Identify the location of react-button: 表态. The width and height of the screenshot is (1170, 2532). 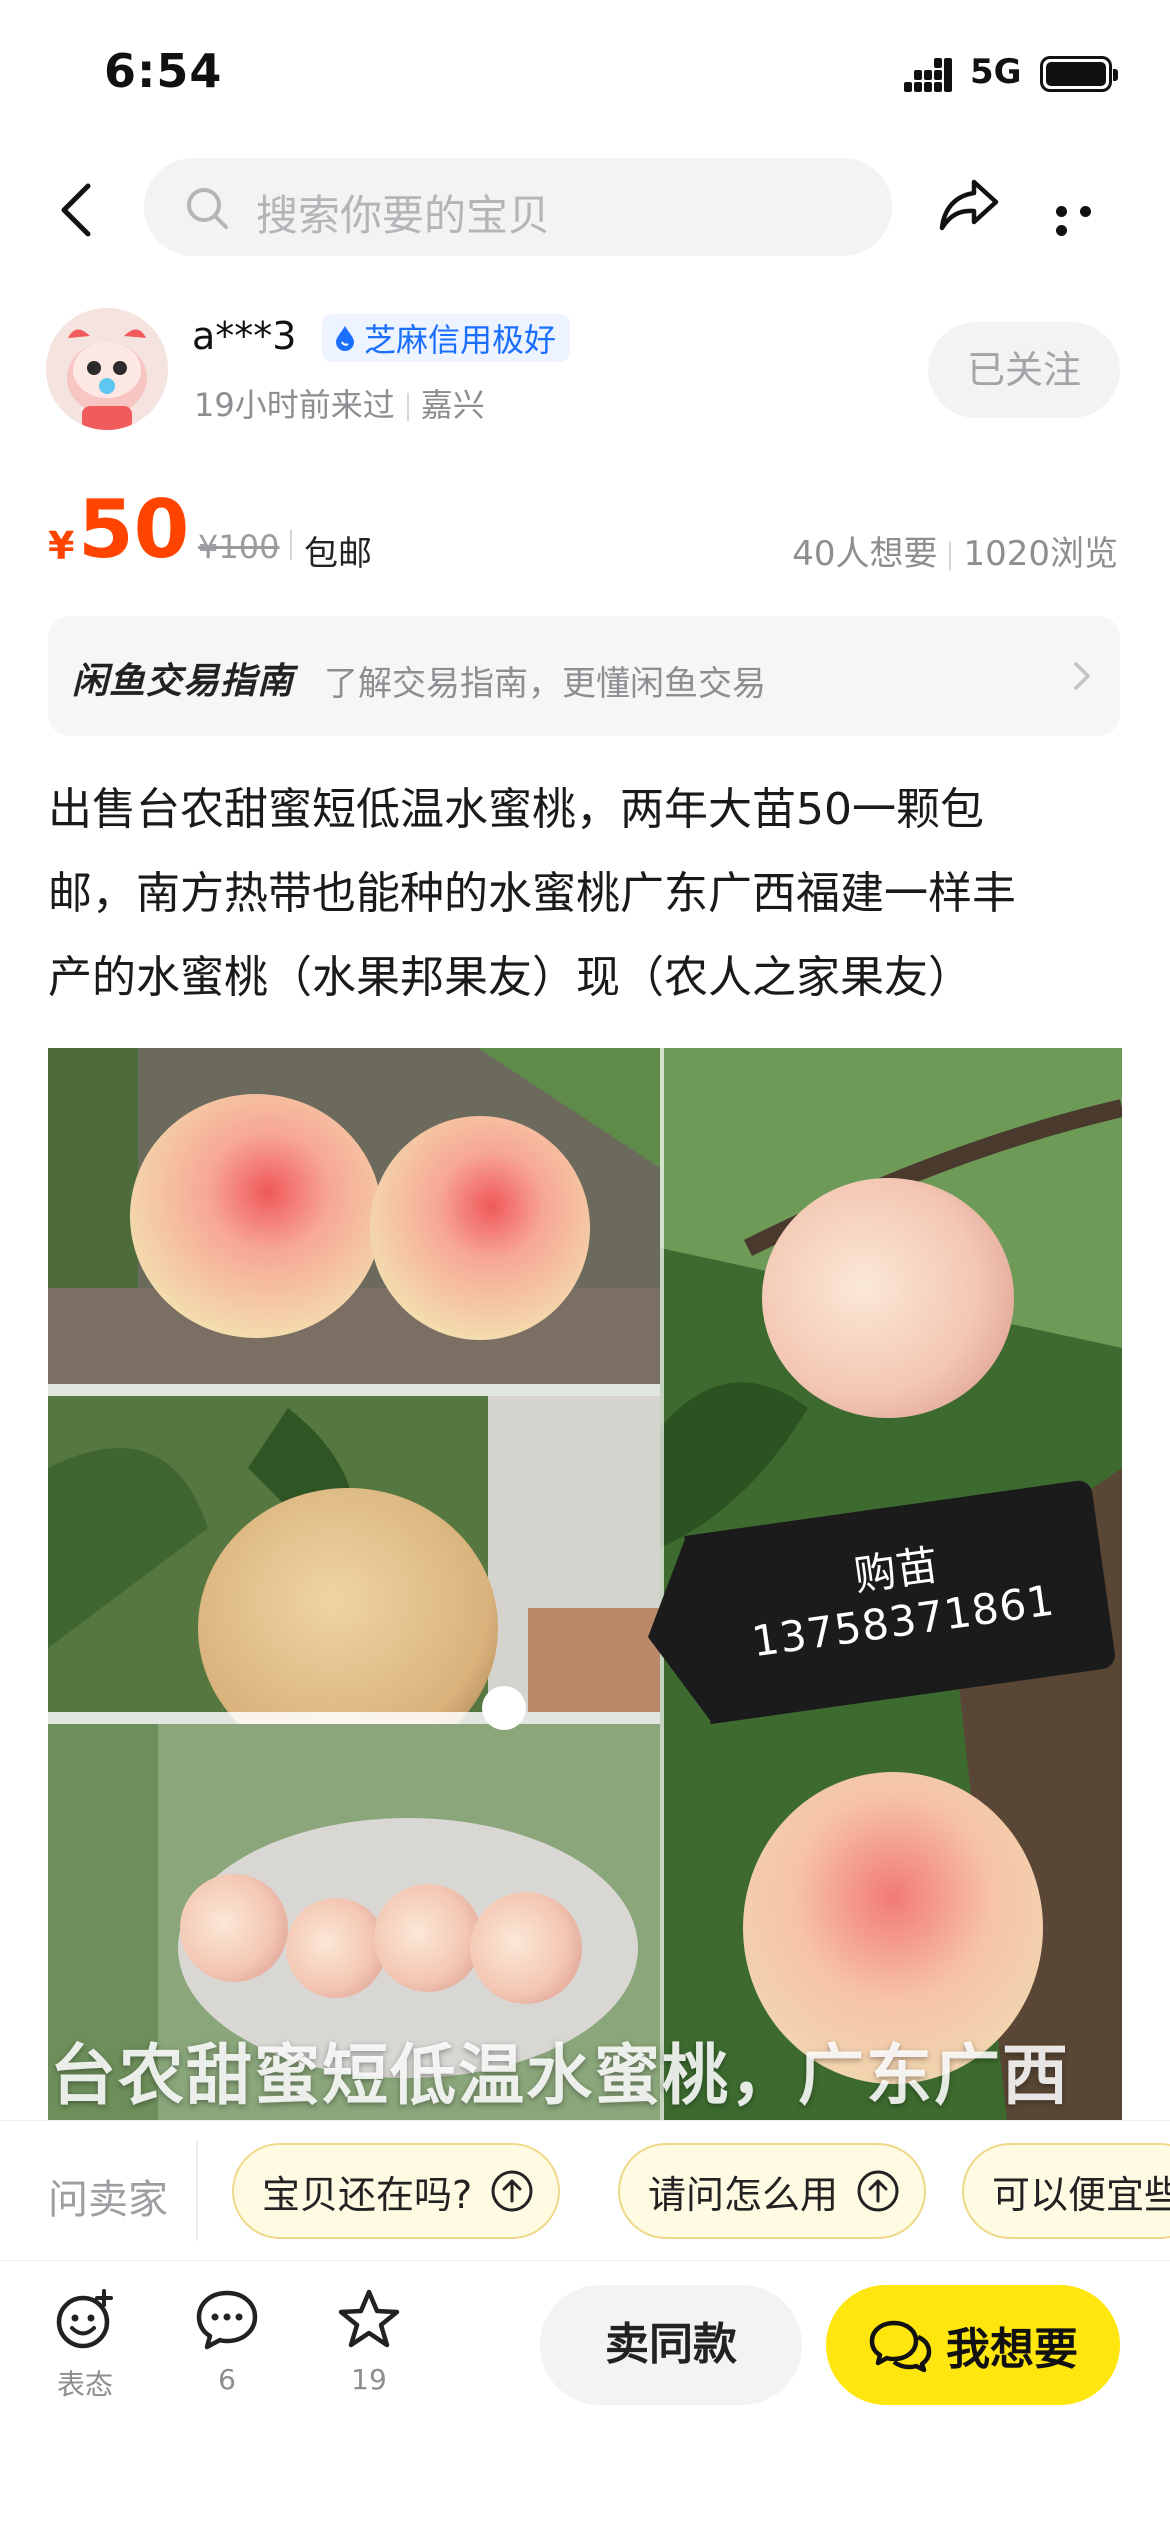
(85, 2345).